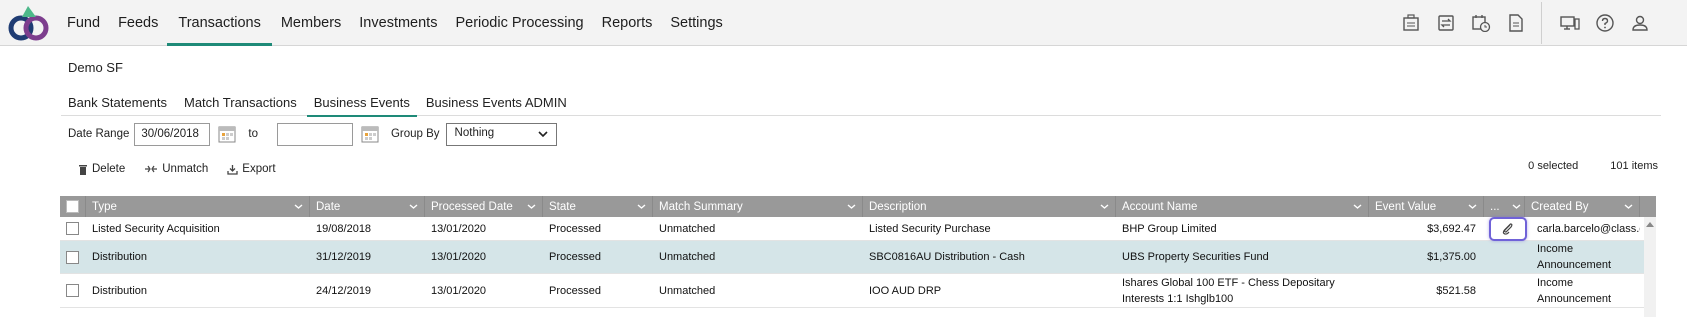  What do you see at coordinates (1242, 206) in the screenshot?
I see `column-header-account-name: Account Name` at bounding box center [1242, 206].